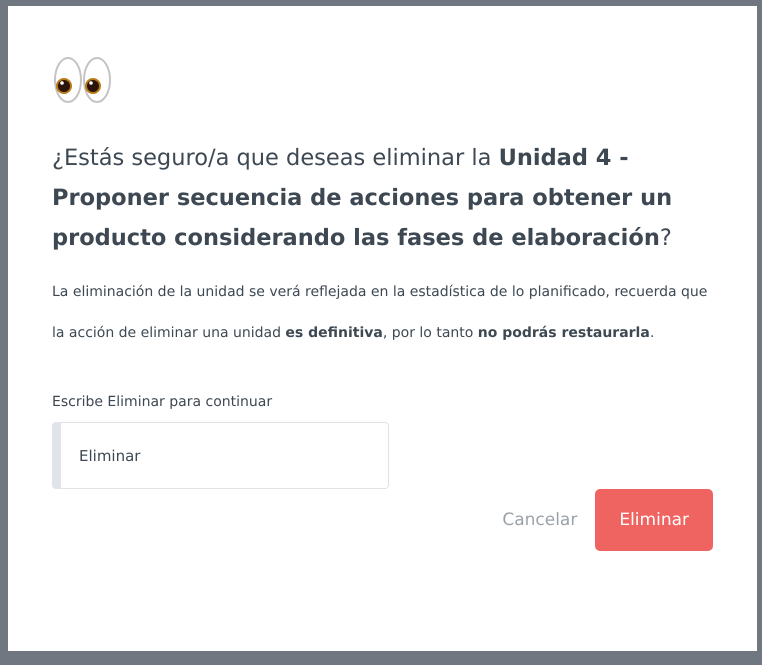 The width and height of the screenshot is (762, 665). Describe the element at coordinates (163, 402) in the screenshot. I see `field-label: Escribe Eliminar para continuar` at that location.